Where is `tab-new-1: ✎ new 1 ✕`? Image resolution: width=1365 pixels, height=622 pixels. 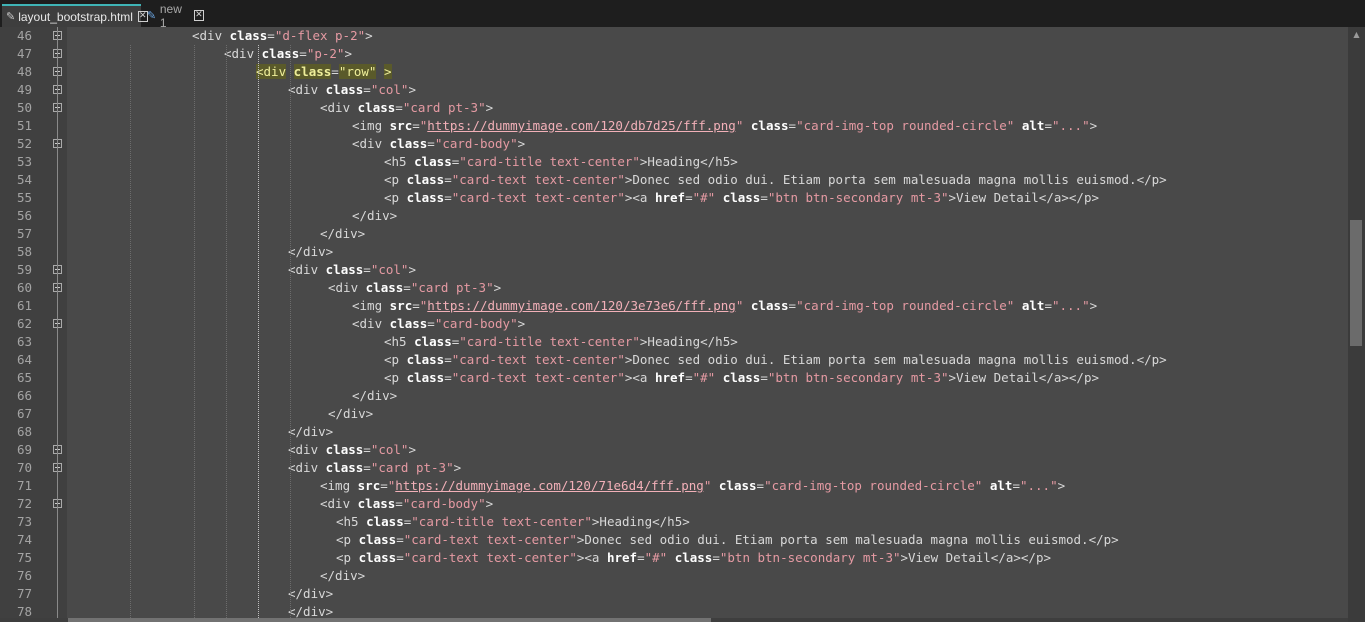 tab-new-1: ✎ new 1 ✕ is located at coordinates (175, 16).